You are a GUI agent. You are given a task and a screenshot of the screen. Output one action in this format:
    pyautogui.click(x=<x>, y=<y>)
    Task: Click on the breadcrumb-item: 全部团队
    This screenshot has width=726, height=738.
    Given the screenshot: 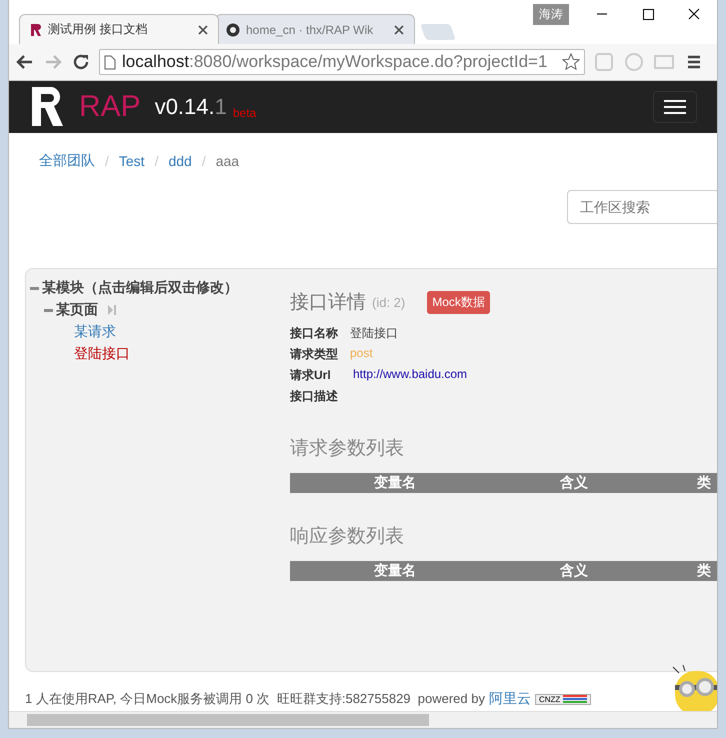 What is the action you would take?
    pyautogui.click(x=67, y=161)
    